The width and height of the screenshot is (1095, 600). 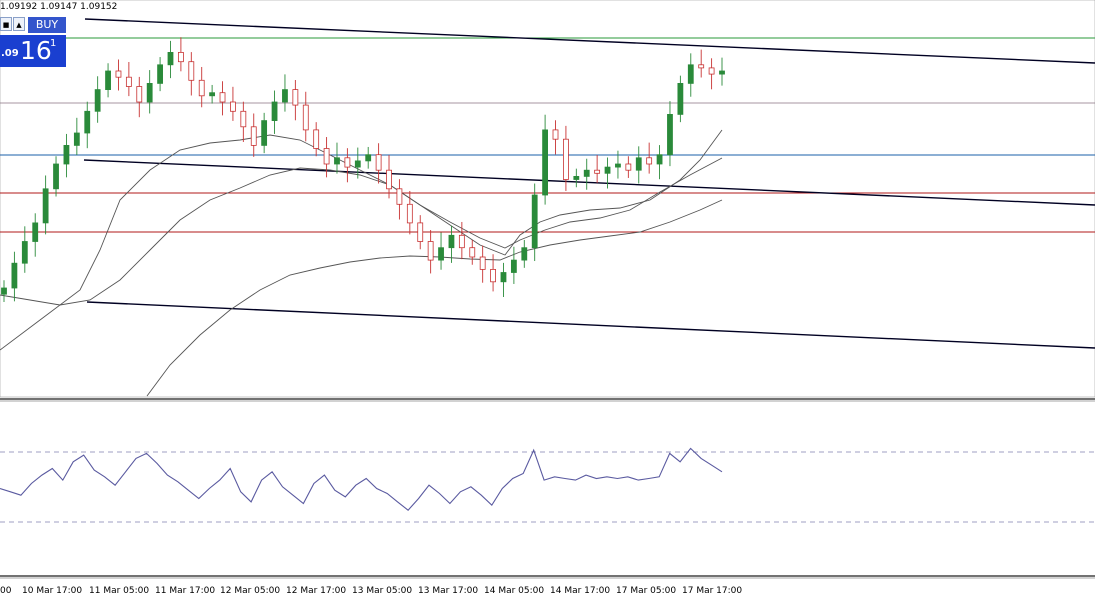 What do you see at coordinates (382, 591) in the screenshot?
I see `x-tick-label: 13 Mar 05:00` at bounding box center [382, 591].